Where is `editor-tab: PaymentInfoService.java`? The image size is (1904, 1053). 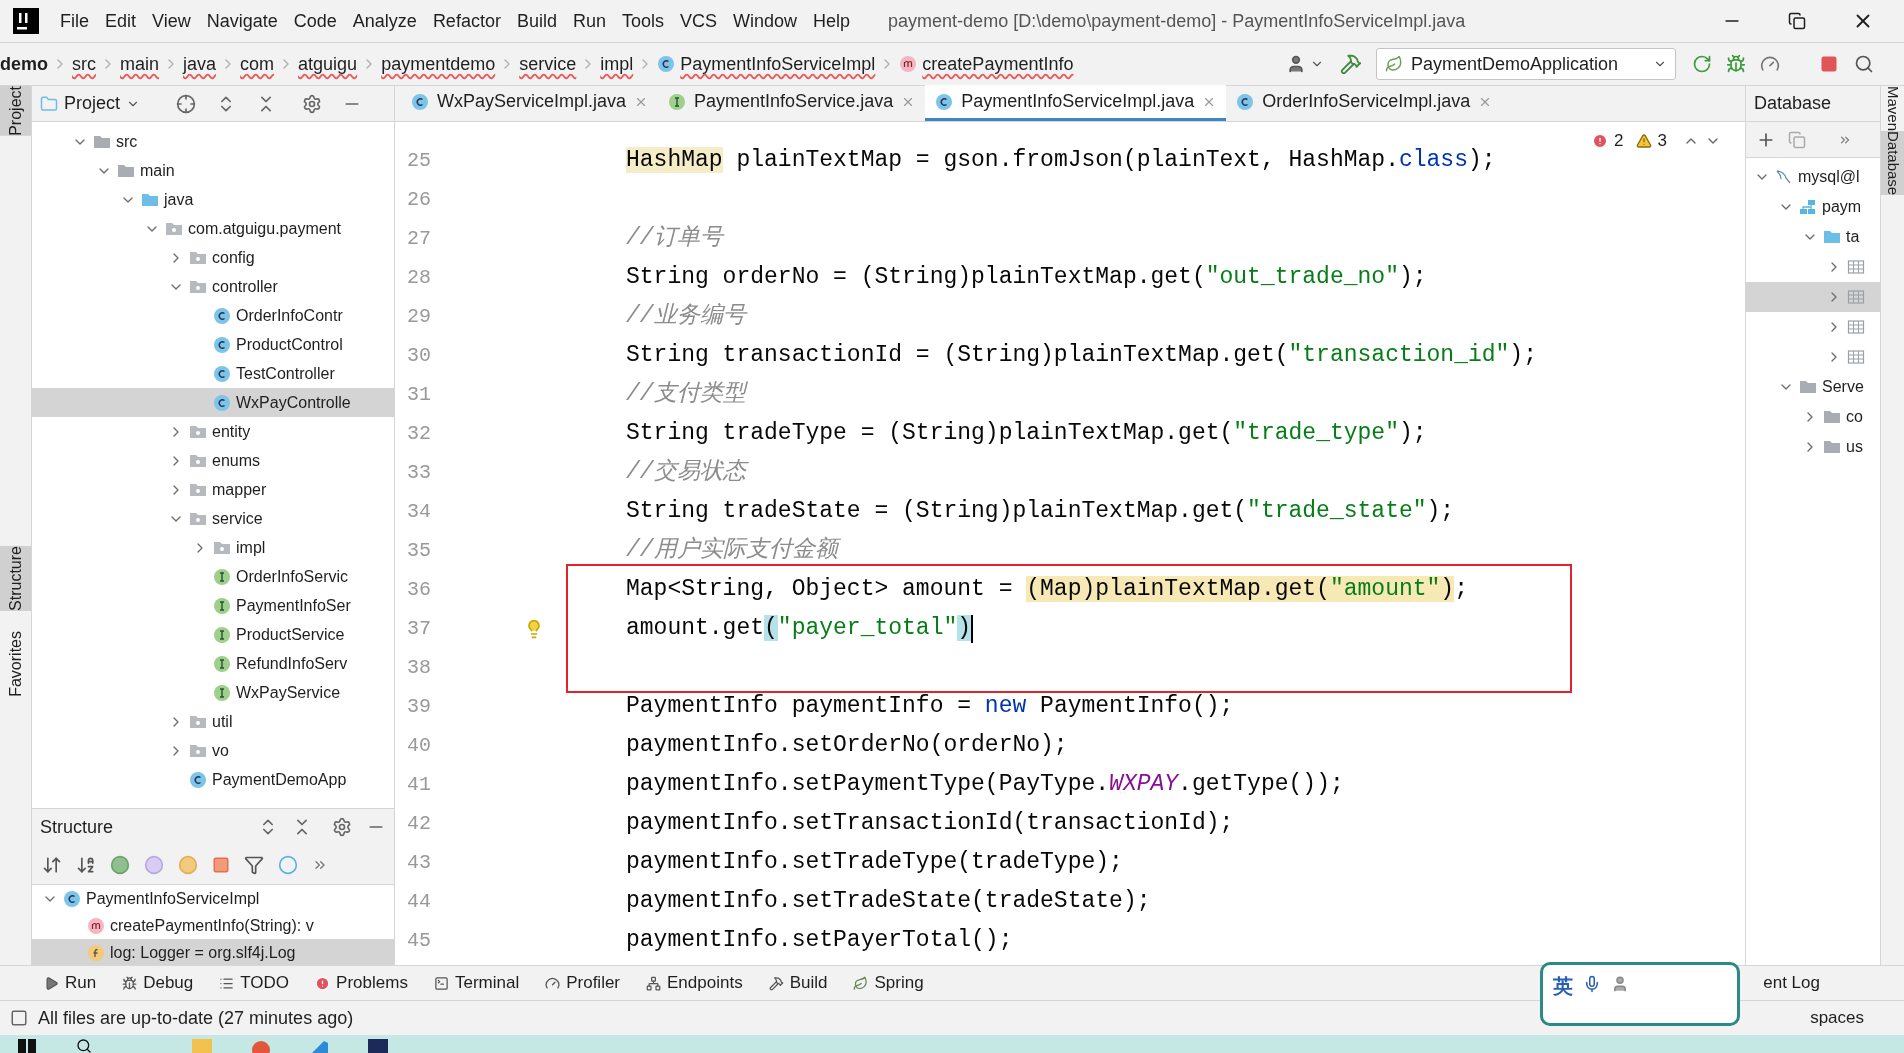 editor-tab: PaymentInfoService.java is located at coordinates (792, 103).